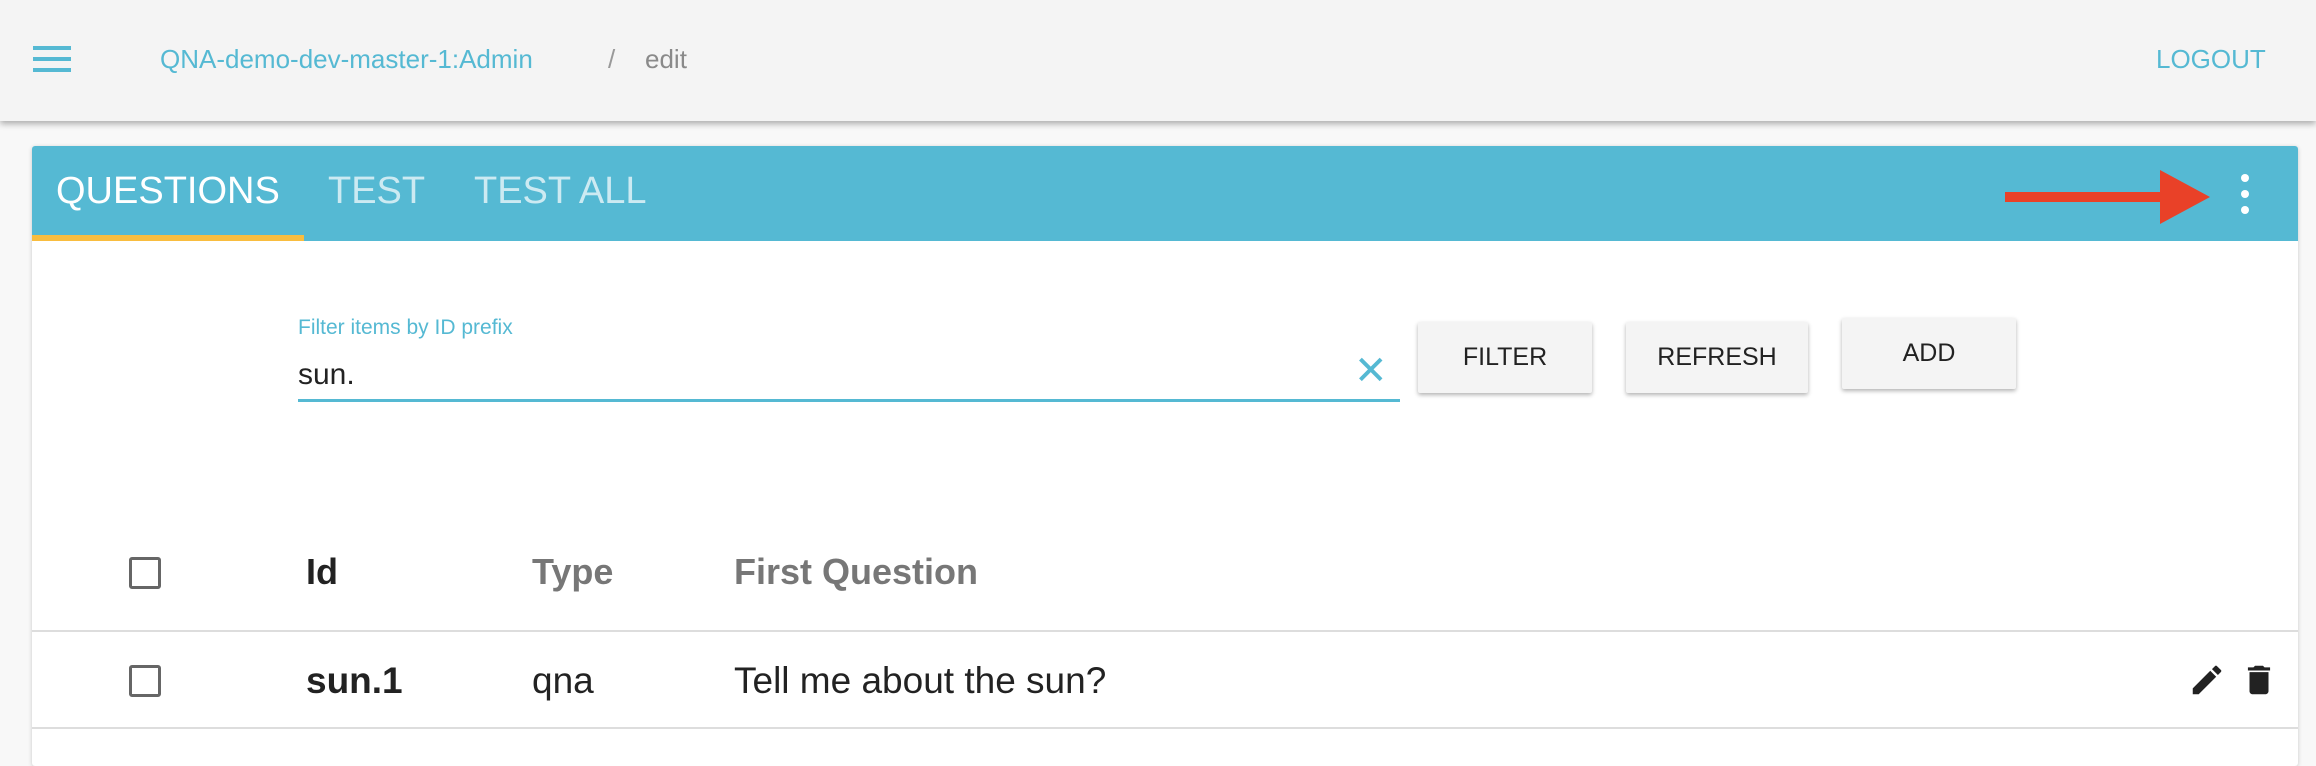 The image size is (2316, 766). Describe the element at coordinates (849, 376) in the screenshot. I see `filter-input` at that location.